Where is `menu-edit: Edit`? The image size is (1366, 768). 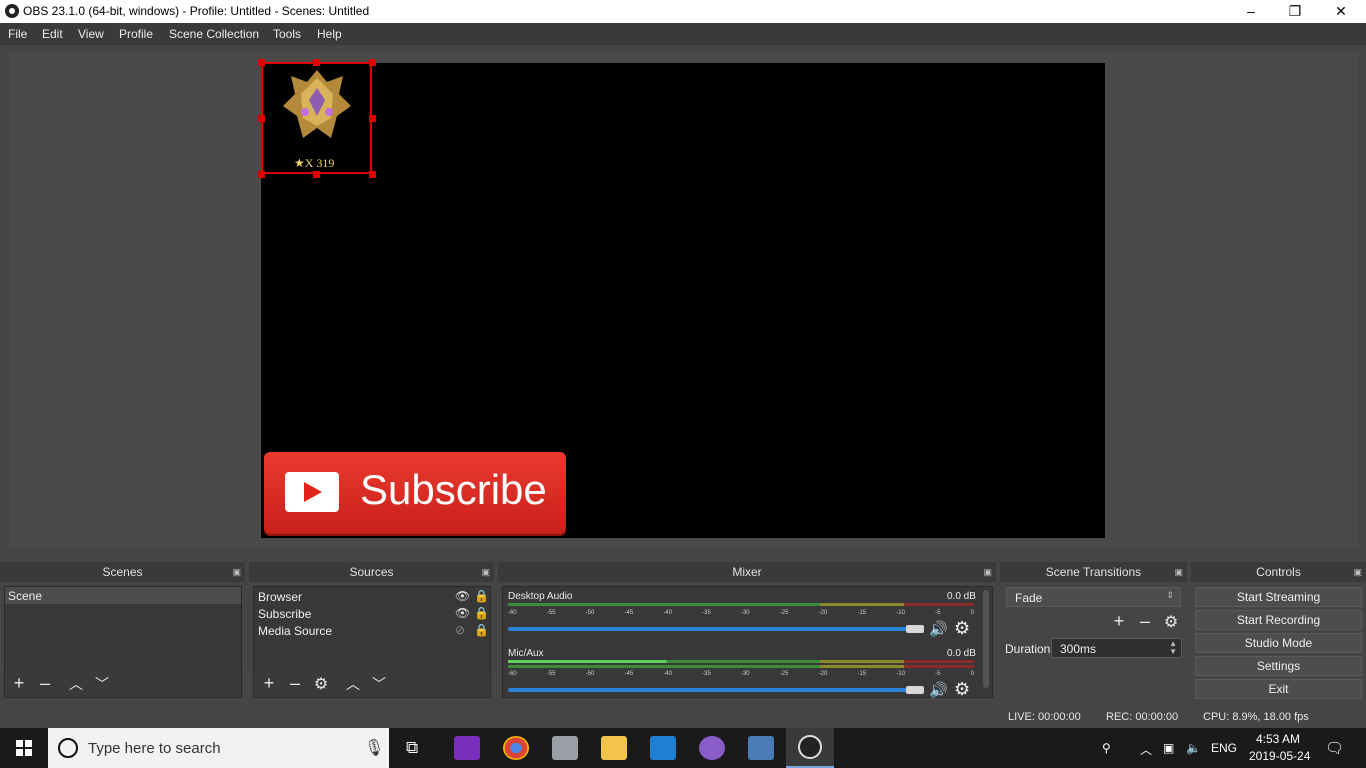 menu-edit: Edit is located at coordinates (52, 34).